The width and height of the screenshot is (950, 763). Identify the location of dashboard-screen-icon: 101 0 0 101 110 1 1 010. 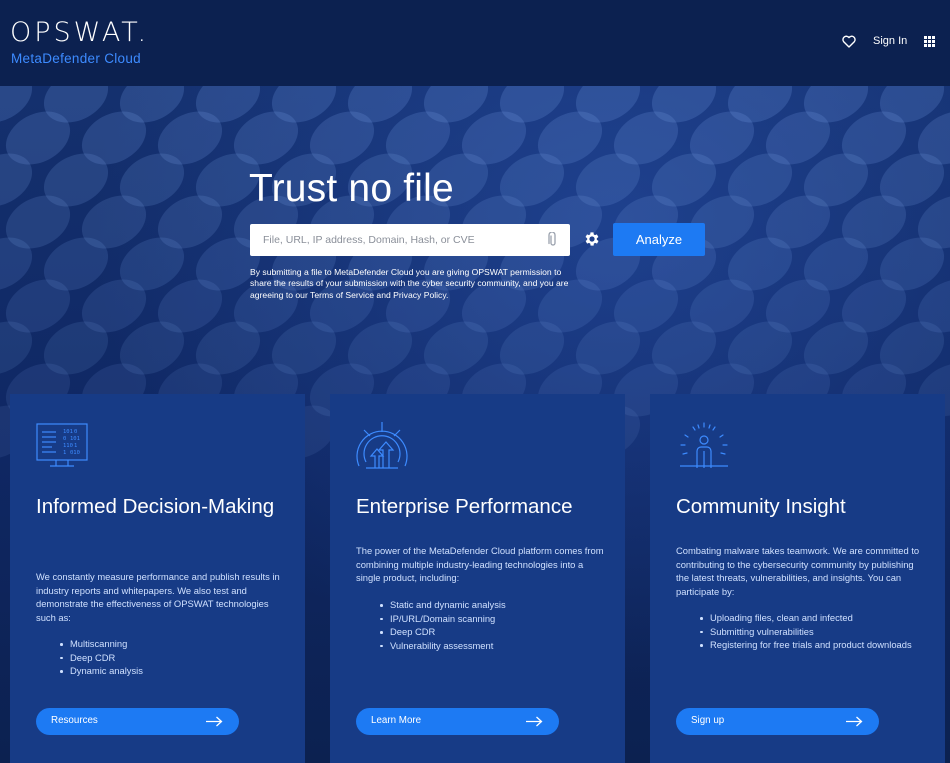
(62, 445).